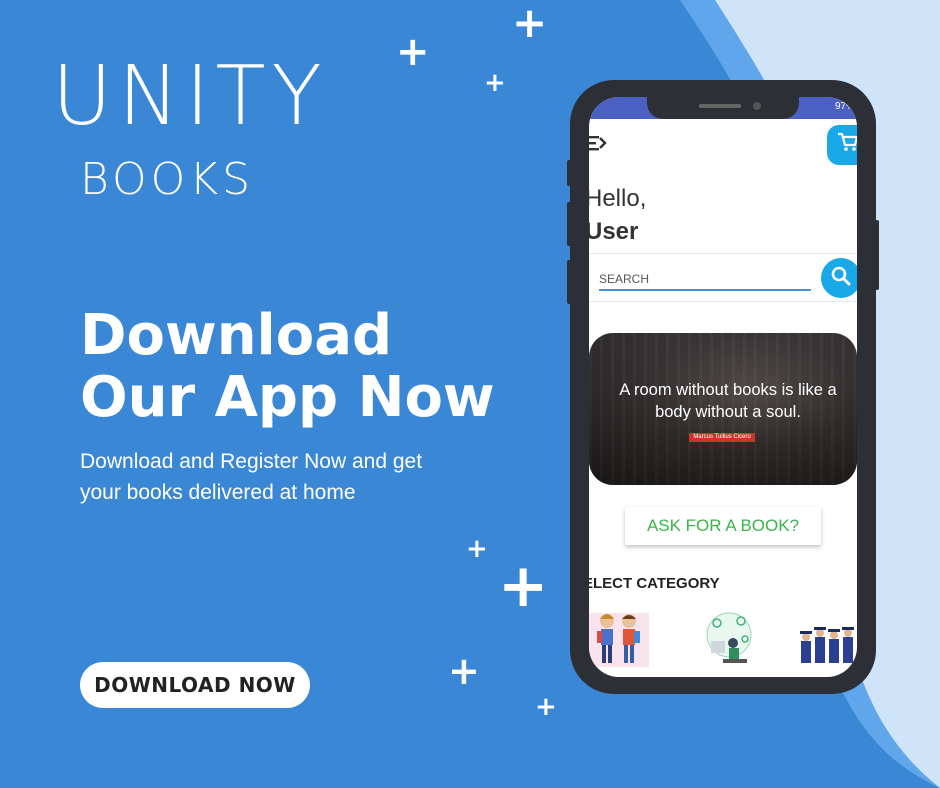 The image size is (940, 788). I want to click on search-icon, so click(841, 278).